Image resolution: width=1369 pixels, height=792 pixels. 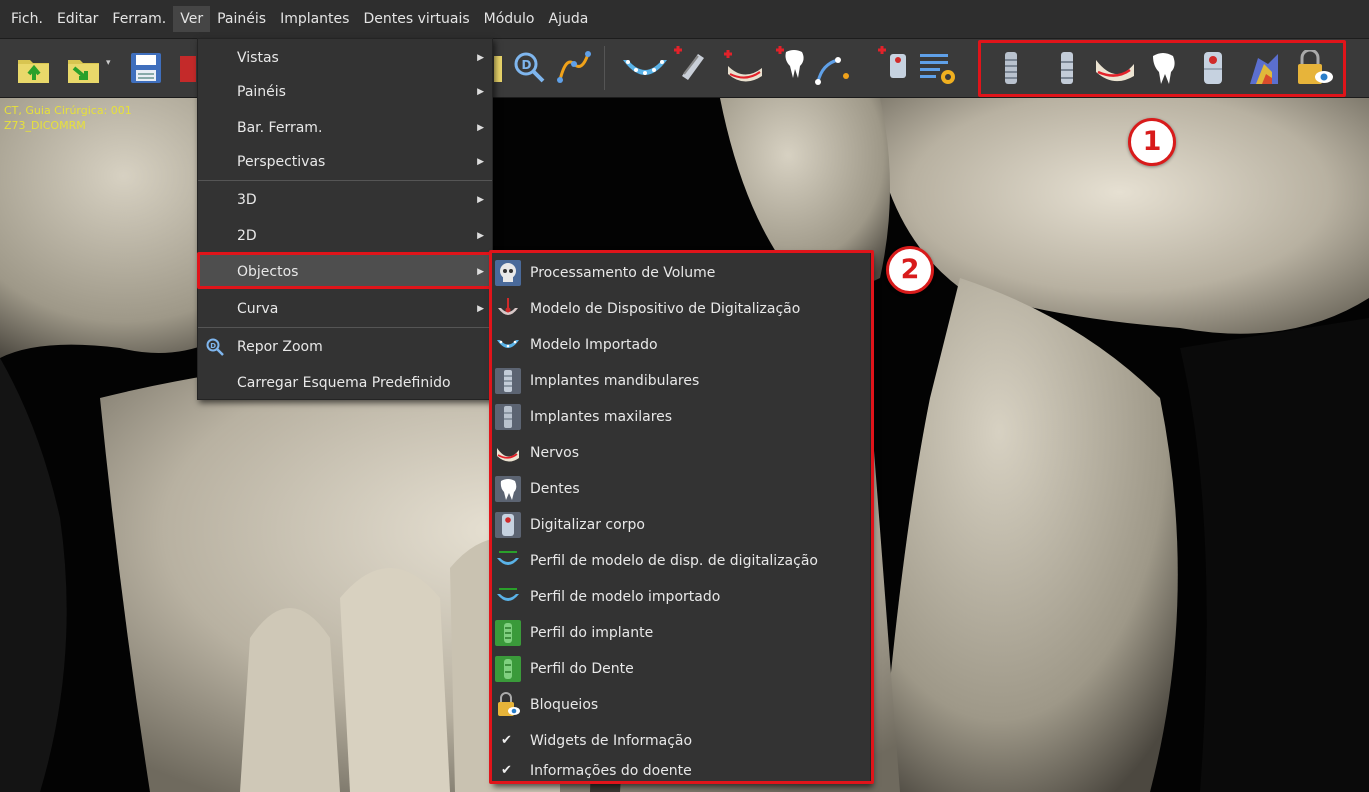 What do you see at coordinates (645, 68) in the screenshot?
I see `arch-model-icon` at bounding box center [645, 68].